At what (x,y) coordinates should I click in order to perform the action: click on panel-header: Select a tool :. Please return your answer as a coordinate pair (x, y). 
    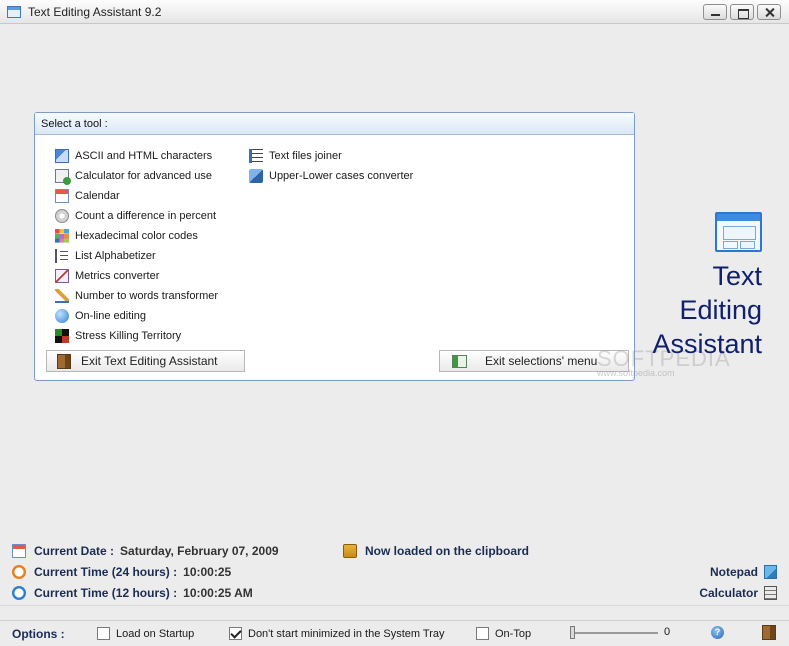
    Looking at the image, I should click on (334, 124).